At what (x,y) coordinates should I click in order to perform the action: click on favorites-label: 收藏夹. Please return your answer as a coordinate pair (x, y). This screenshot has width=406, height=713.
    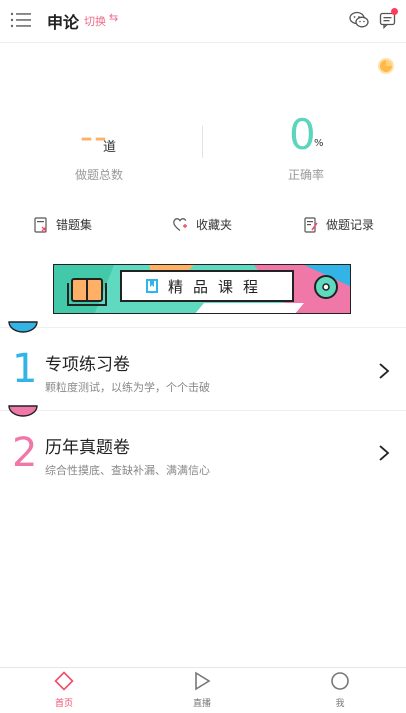
    Looking at the image, I should click on (214, 225).